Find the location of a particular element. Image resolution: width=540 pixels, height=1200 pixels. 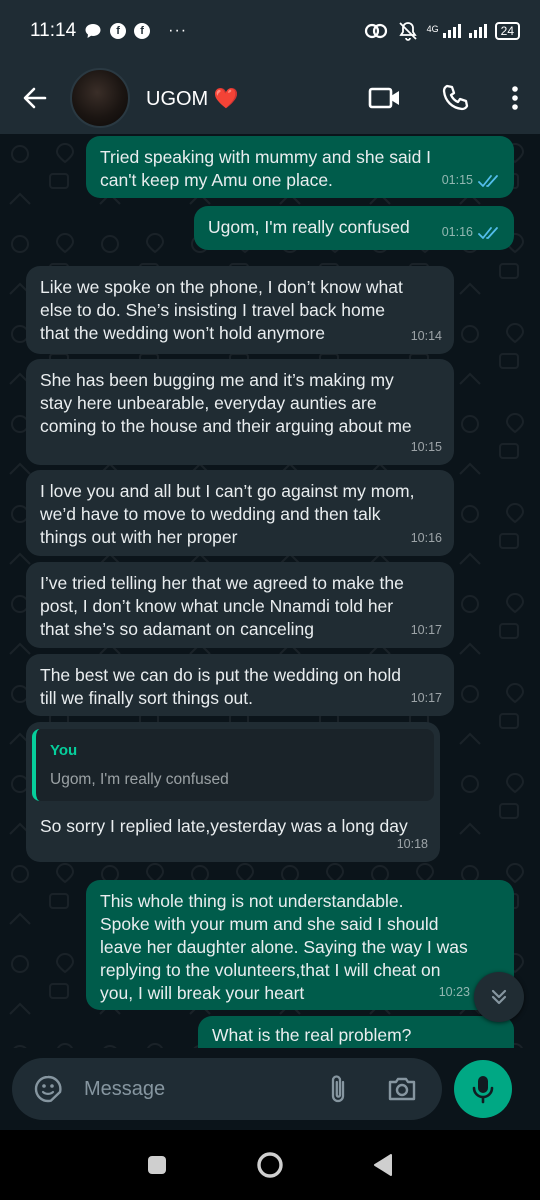

scroll-to-bottom-button is located at coordinates (499, 997).